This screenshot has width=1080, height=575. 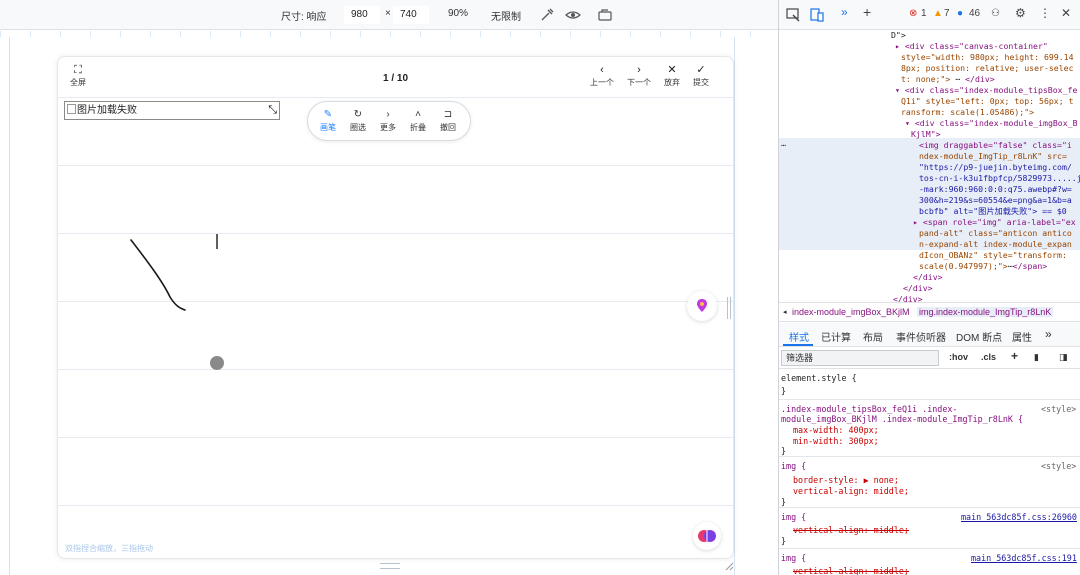 What do you see at coordinates (938, 13) in the screenshot?
I see `warning-icon: ▲` at bounding box center [938, 13].